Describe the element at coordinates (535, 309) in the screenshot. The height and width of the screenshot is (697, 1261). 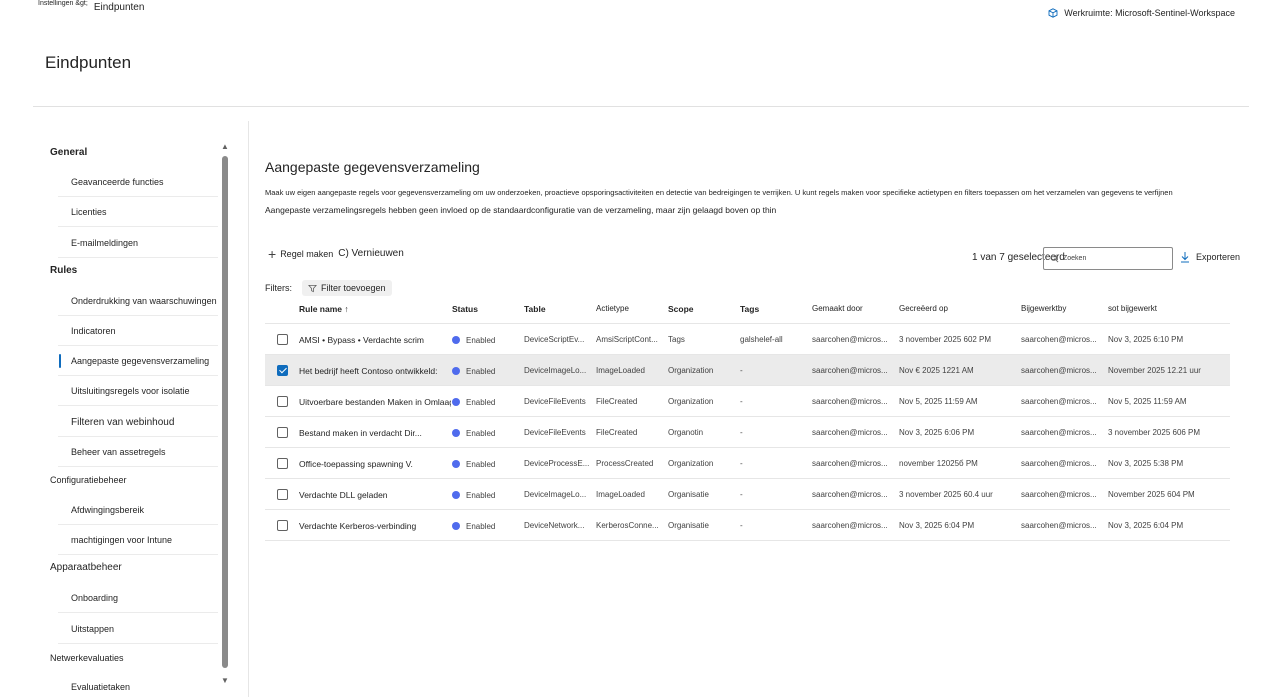
I see `column-header-table: Table` at that location.